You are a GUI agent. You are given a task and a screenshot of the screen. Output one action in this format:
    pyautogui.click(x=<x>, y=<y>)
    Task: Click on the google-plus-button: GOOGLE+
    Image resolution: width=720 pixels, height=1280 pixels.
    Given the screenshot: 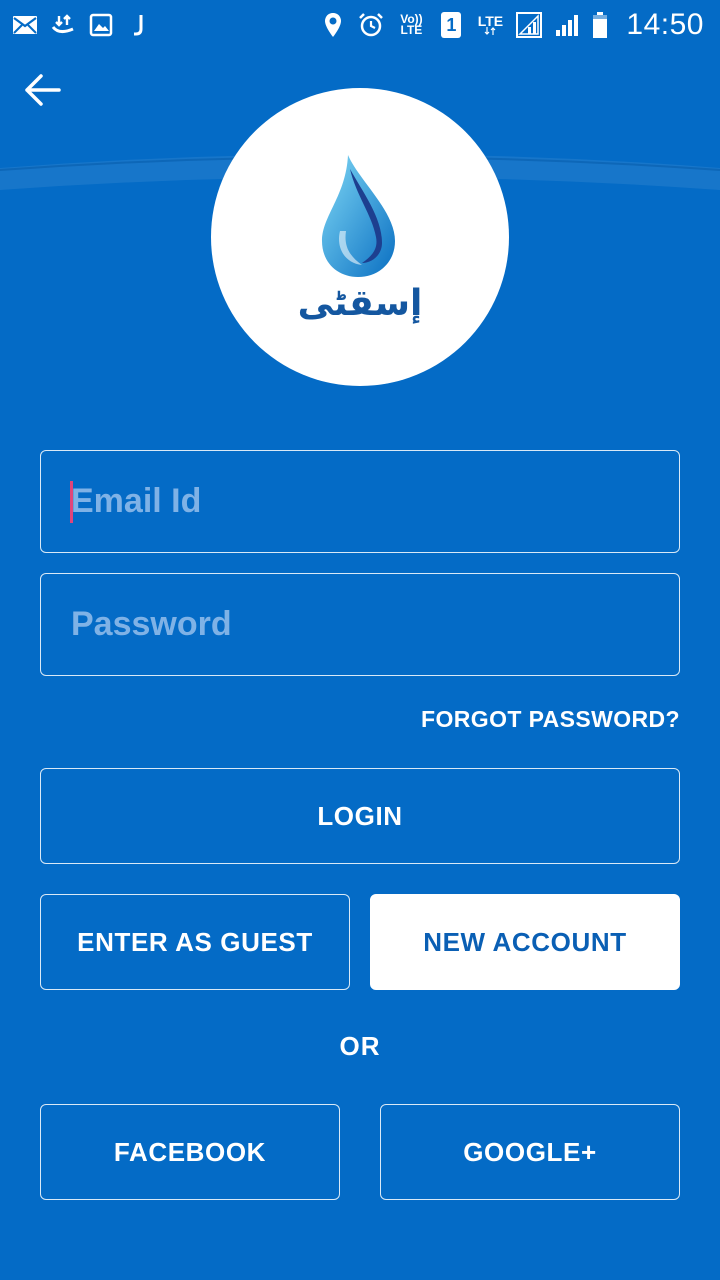 What is the action you would take?
    pyautogui.click(x=530, y=1152)
    